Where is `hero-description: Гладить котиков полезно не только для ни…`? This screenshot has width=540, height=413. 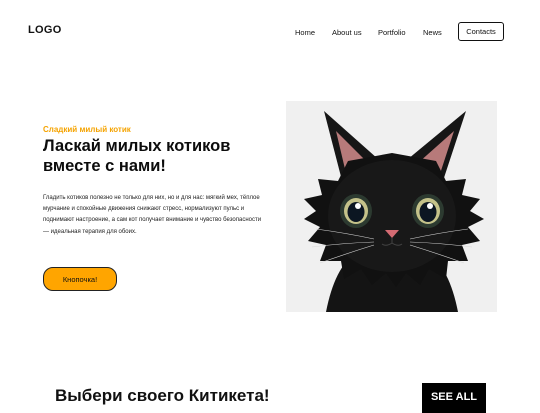 hero-description: Гладить котиков полезно не только для ни… is located at coordinates (152, 215).